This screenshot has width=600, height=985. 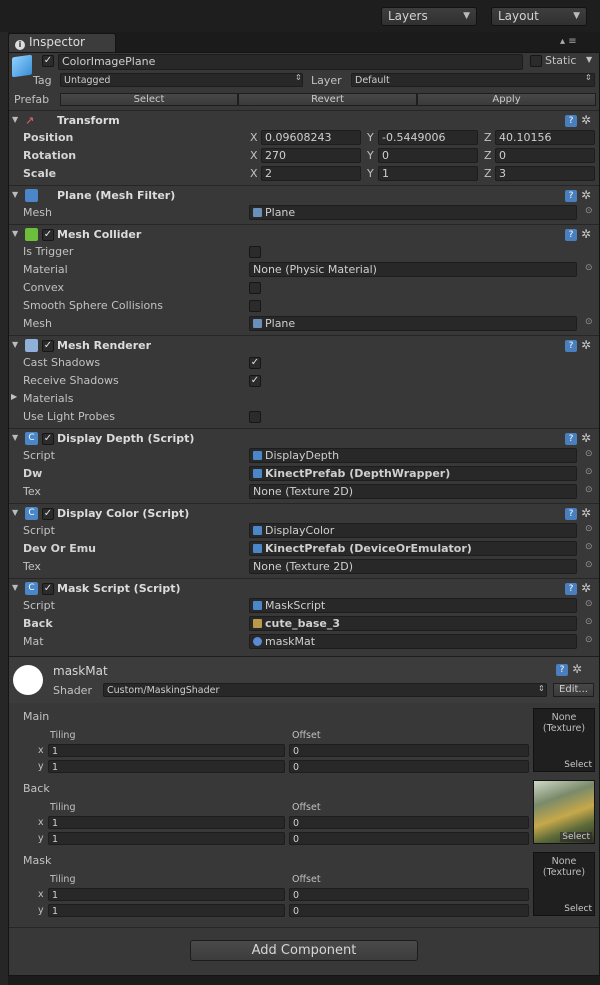 What do you see at coordinates (304, 439) in the screenshot?
I see `display-depth-header: ▼ C ✓ Display Depth (Script) ? ✲` at bounding box center [304, 439].